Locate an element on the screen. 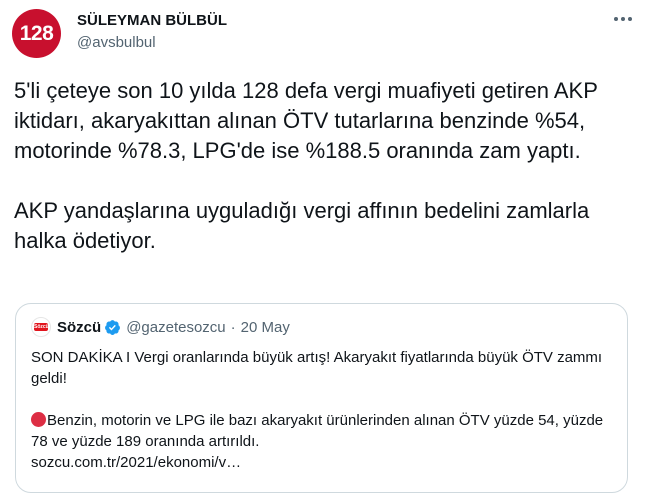 Image resolution: width=650 pixels, height=493 pixels. verified-badge-icon is located at coordinates (113, 327).